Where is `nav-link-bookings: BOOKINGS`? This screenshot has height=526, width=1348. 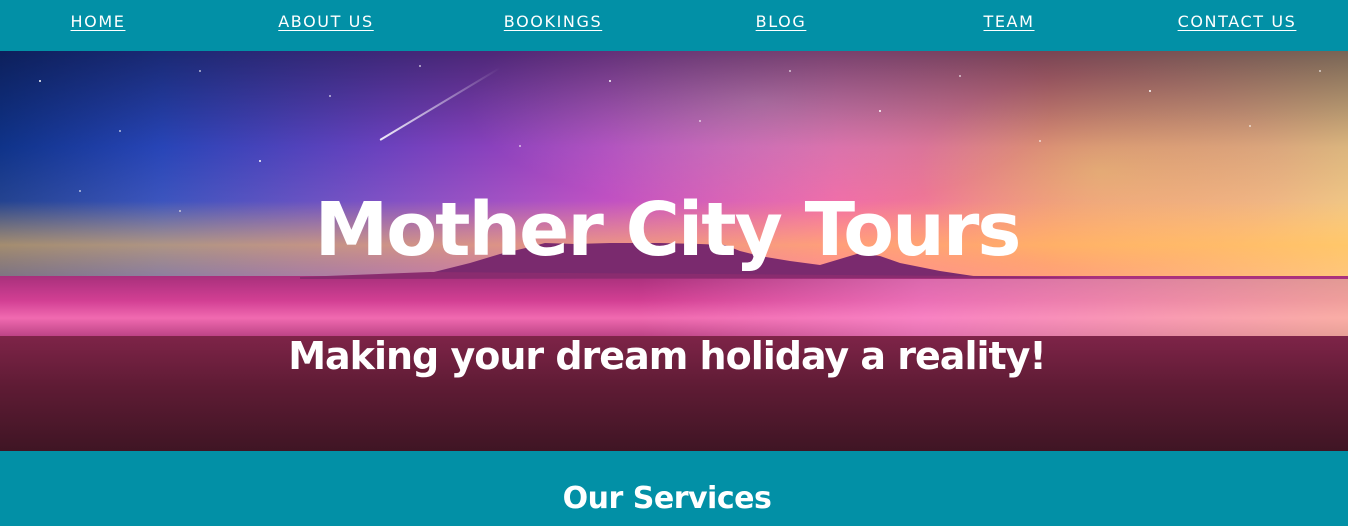 nav-link-bookings: BOOKINGS is located at coordinates (553, 21).